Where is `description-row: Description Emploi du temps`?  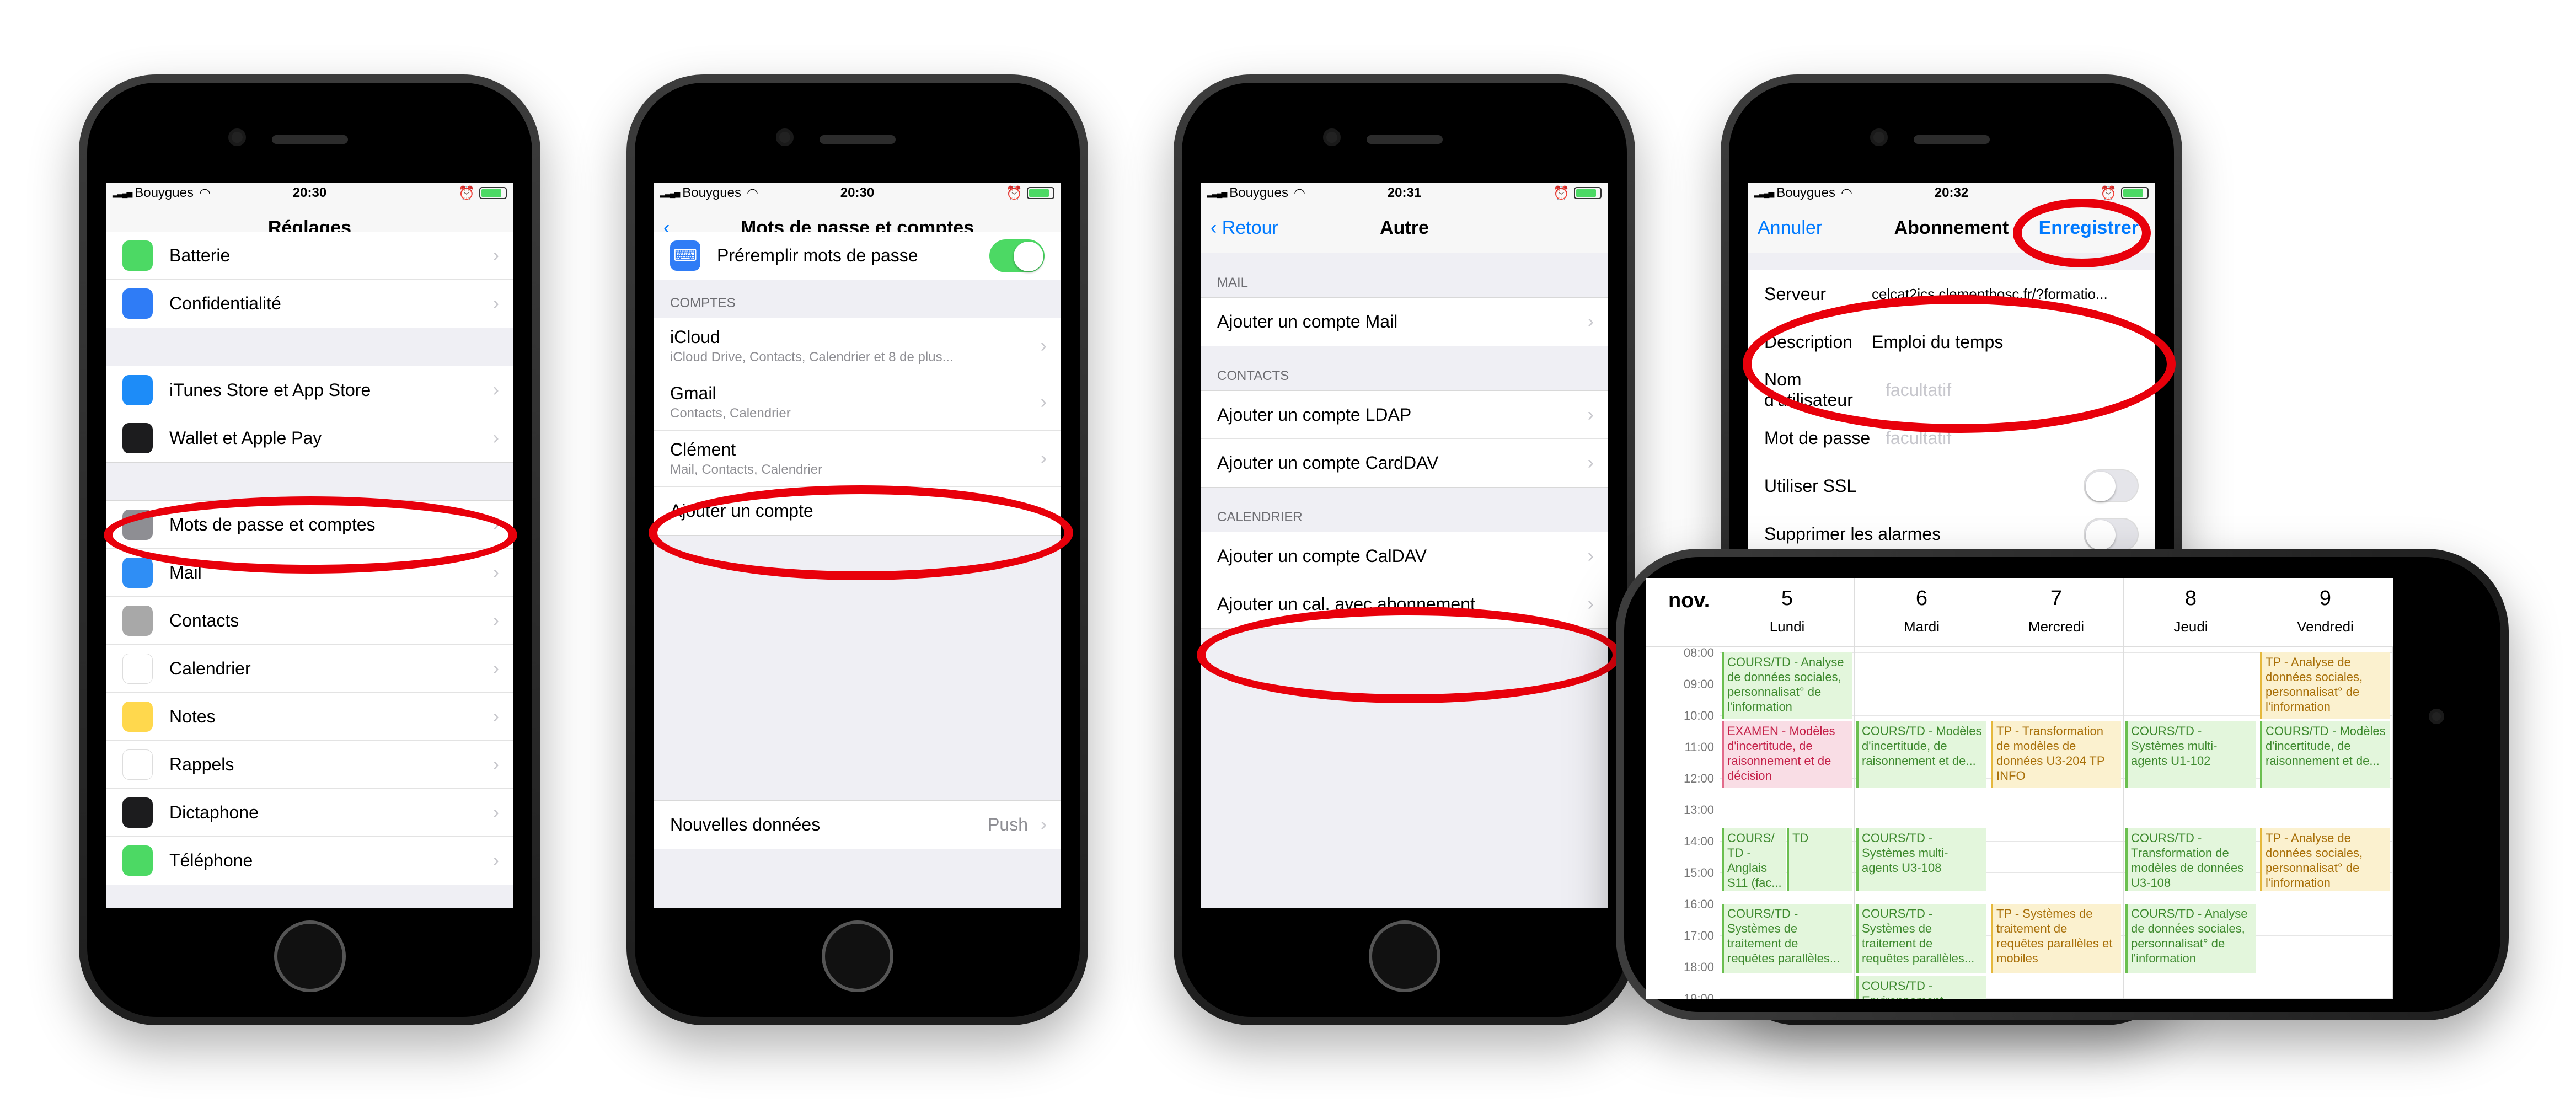 description-row: Description Emploi du temps is located at coordinates (1951, 342).